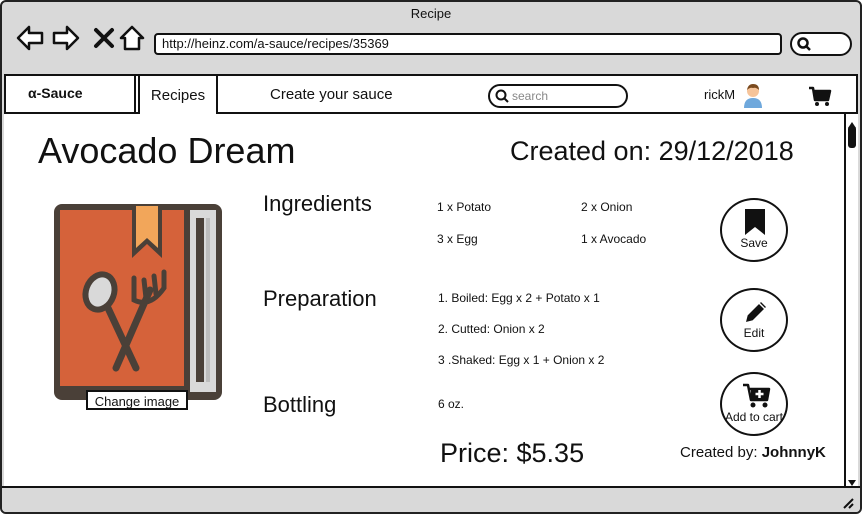 The height and width of the screenshot is (514, 862). What do you see at coordinates (491, 329) in the screenshot?
I see `preparation-step: 2. Cutted: Onion x 2` at bounding box center [491, 329].